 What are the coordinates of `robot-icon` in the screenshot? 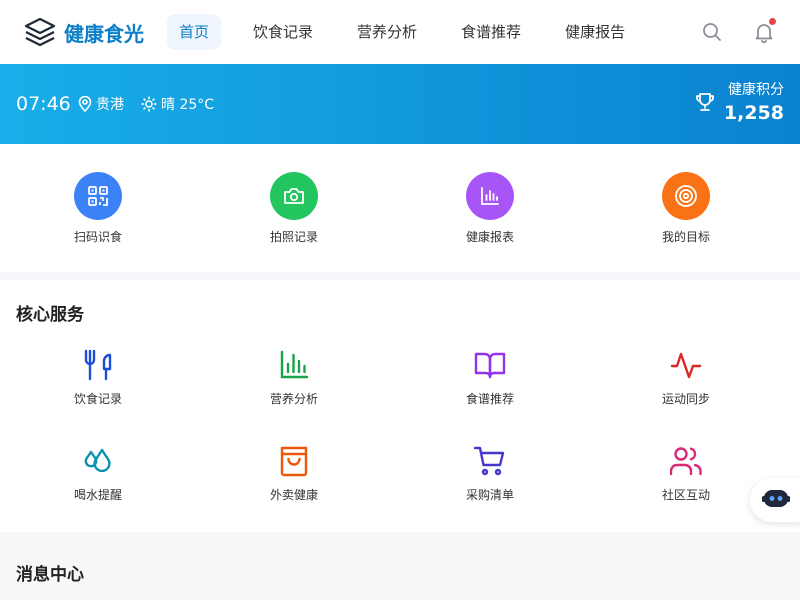 It's located at (776, 500).